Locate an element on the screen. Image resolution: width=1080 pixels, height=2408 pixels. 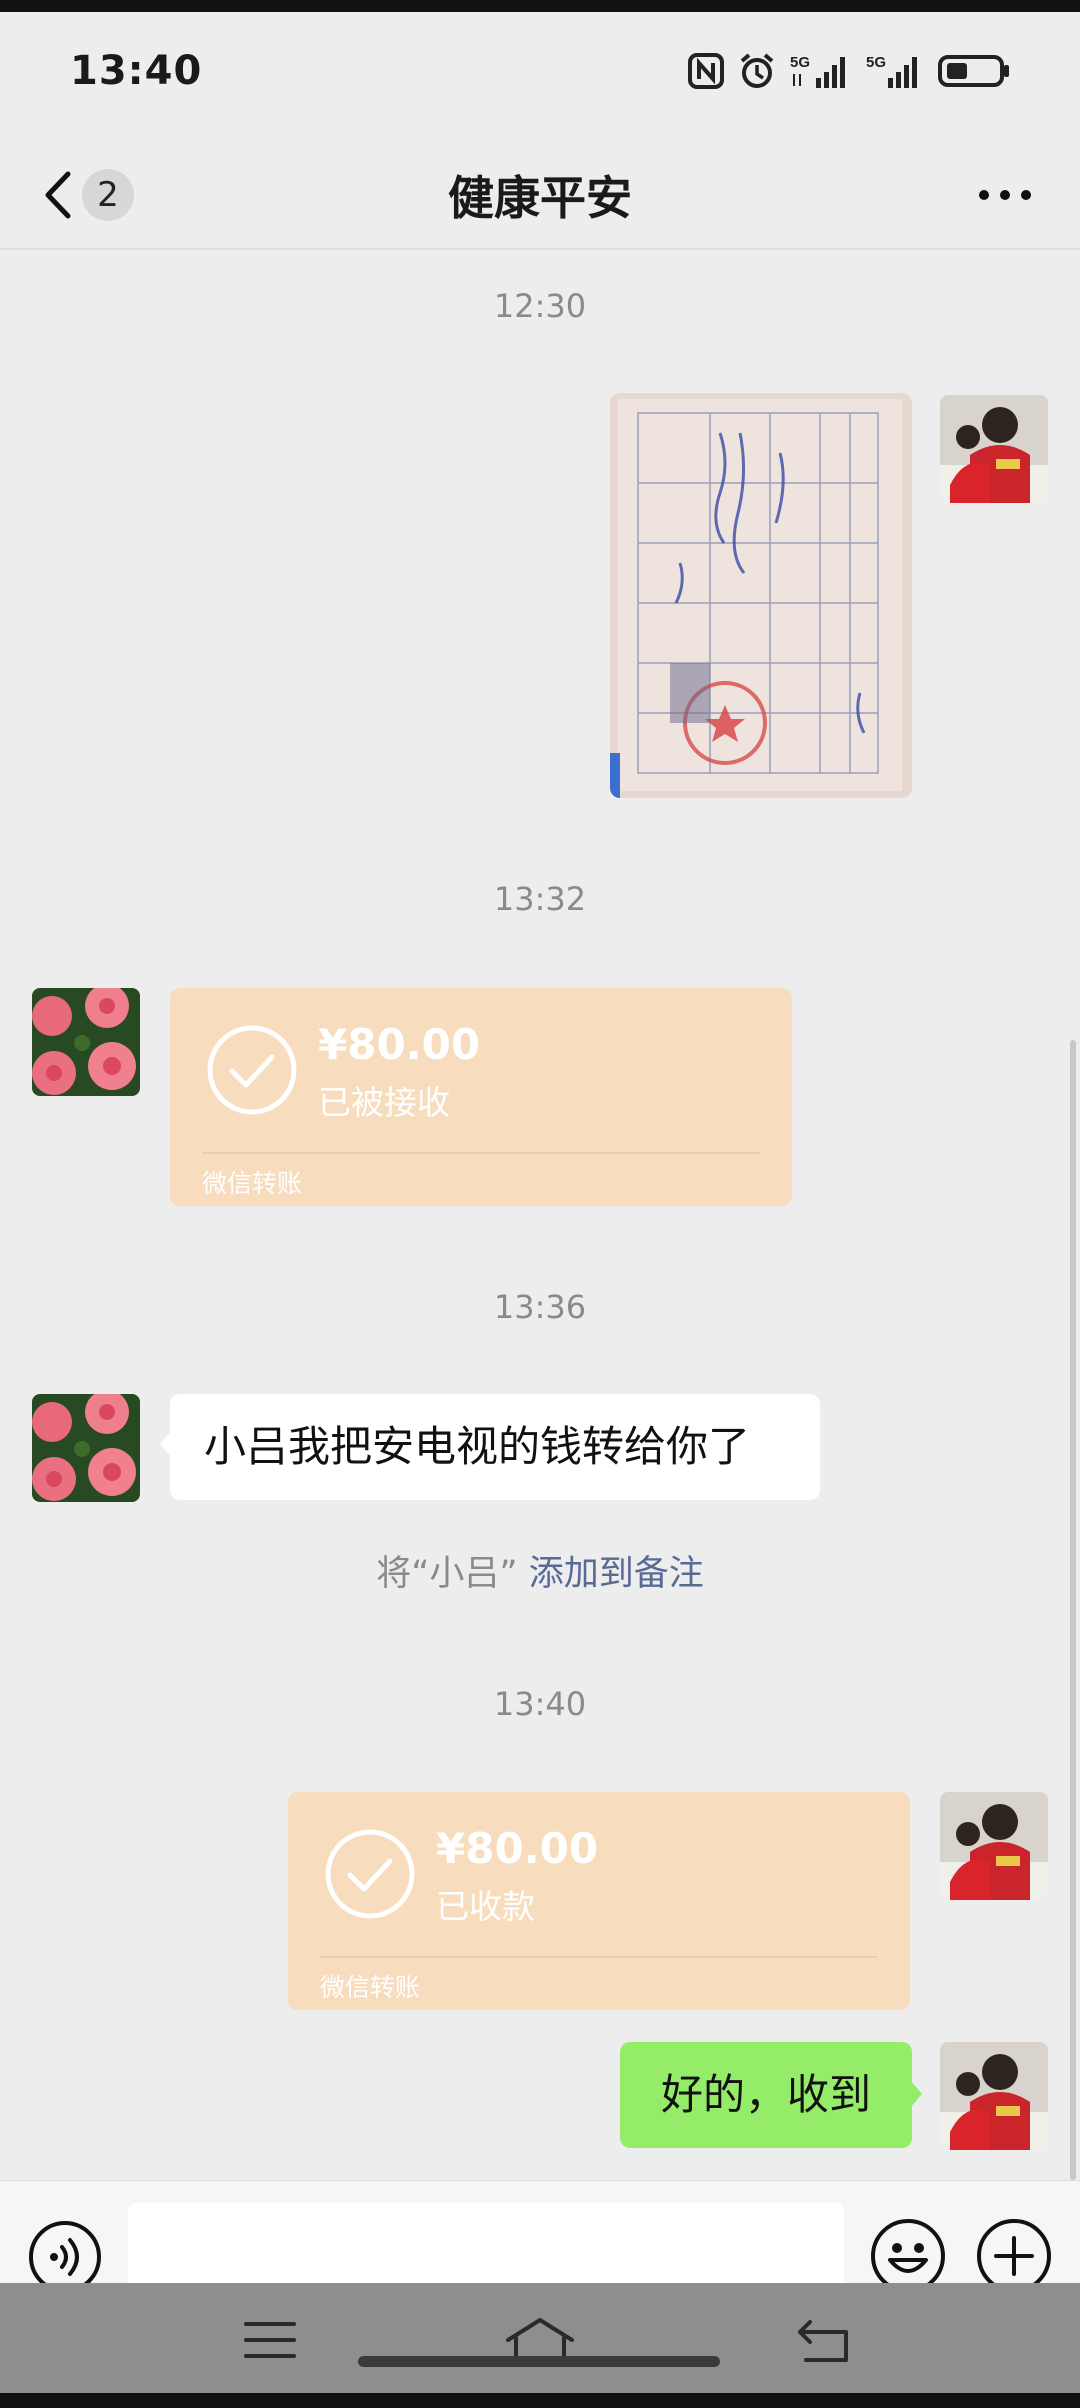
system-note: 将“小吕” 添加到备注 is located at coordinates (540, 1570).